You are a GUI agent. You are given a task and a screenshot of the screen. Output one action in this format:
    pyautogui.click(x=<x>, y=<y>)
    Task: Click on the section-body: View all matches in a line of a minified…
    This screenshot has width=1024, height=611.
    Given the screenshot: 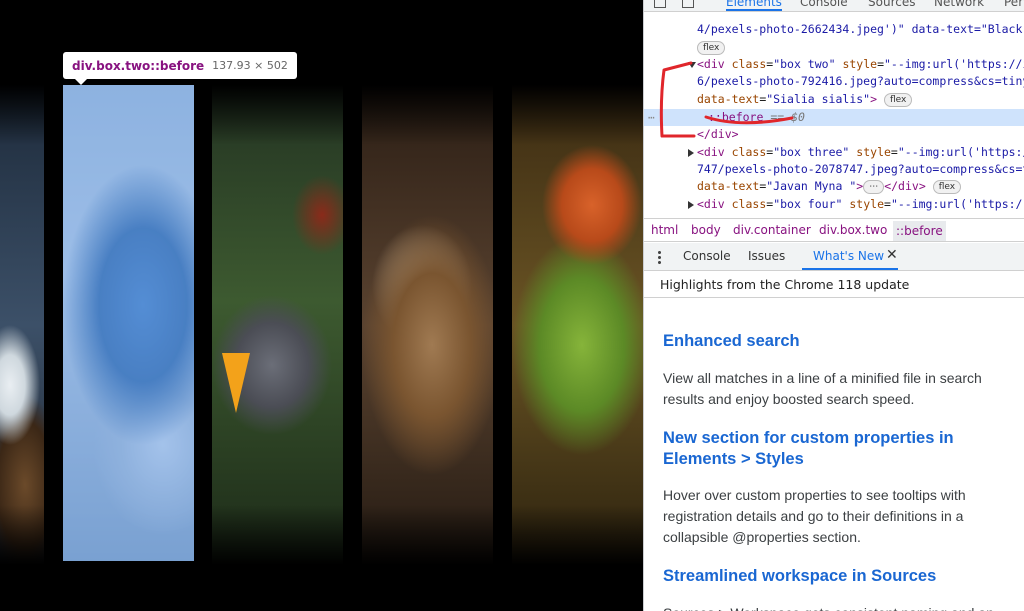 What is the action you would take?
    pyautogui.click(x=822, y=388)
    